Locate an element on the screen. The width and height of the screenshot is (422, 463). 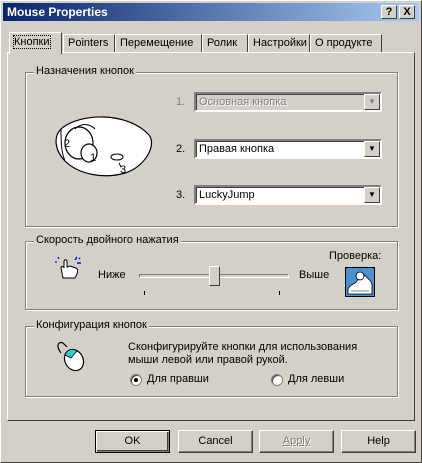
assignment-number-3: 3. is located at coordinates (181, 195).